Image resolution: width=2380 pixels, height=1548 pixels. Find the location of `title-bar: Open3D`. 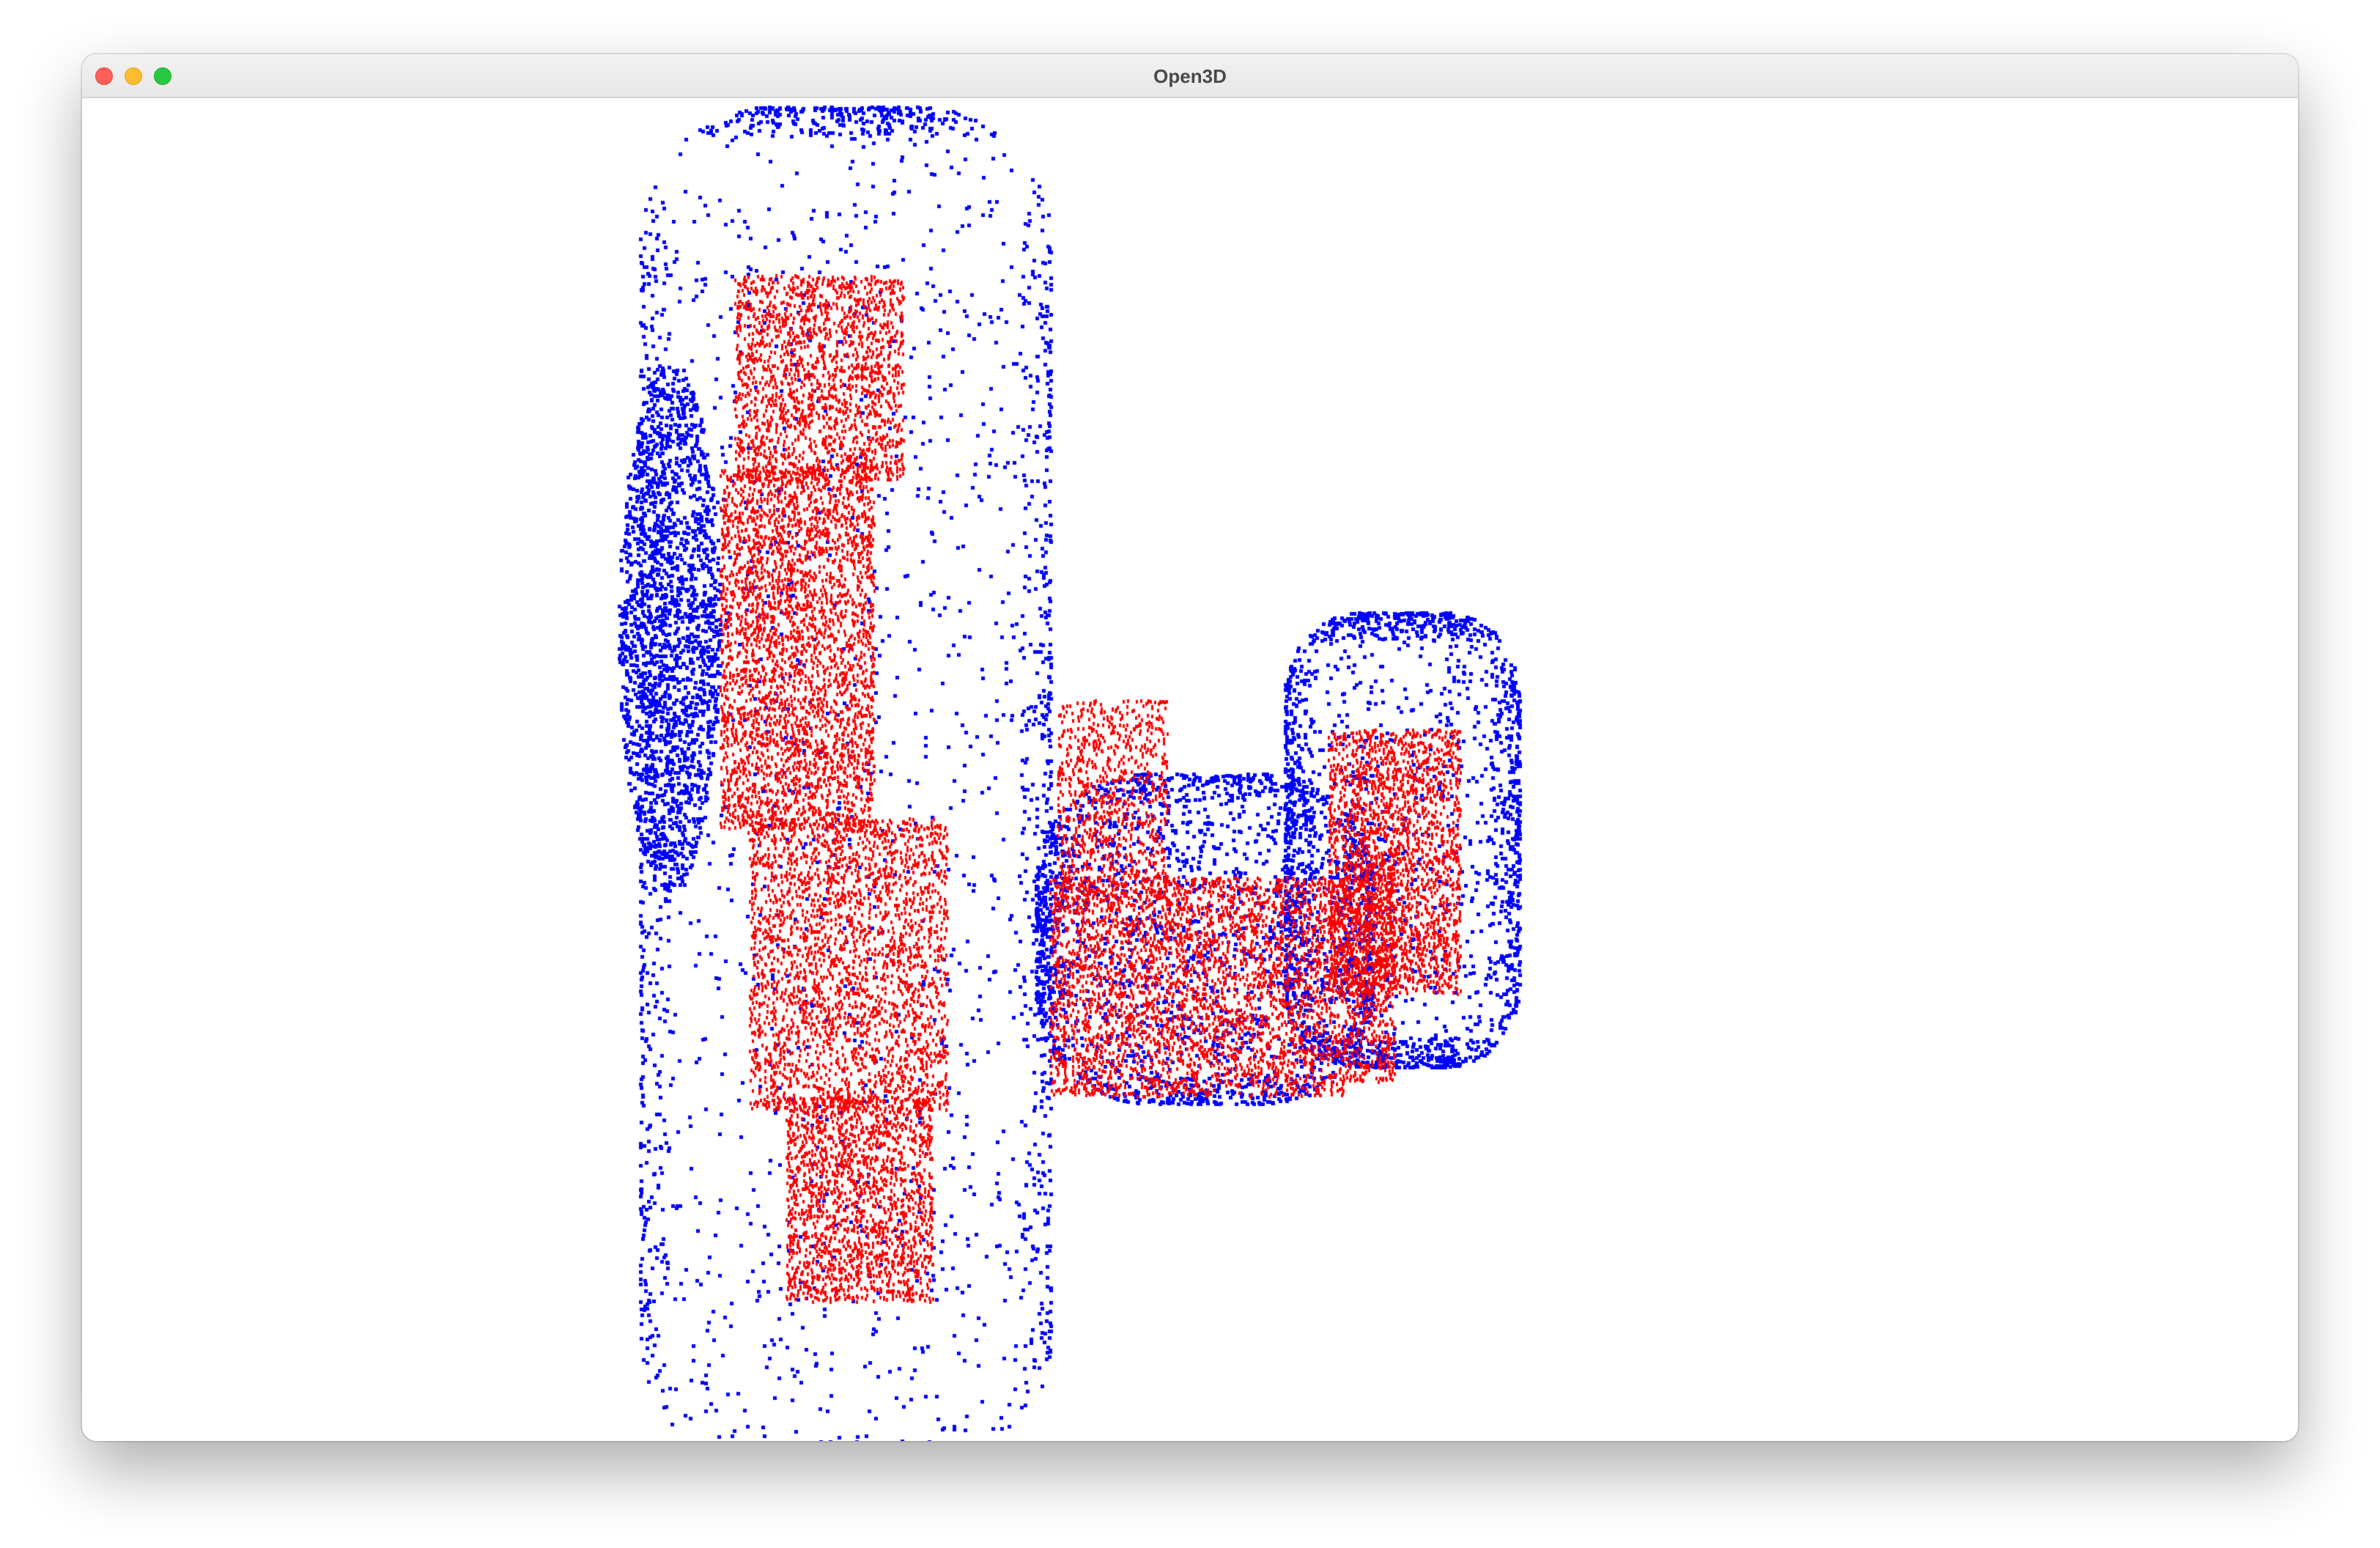

title-bar: Open3D is located at coordinates (1190, 76).